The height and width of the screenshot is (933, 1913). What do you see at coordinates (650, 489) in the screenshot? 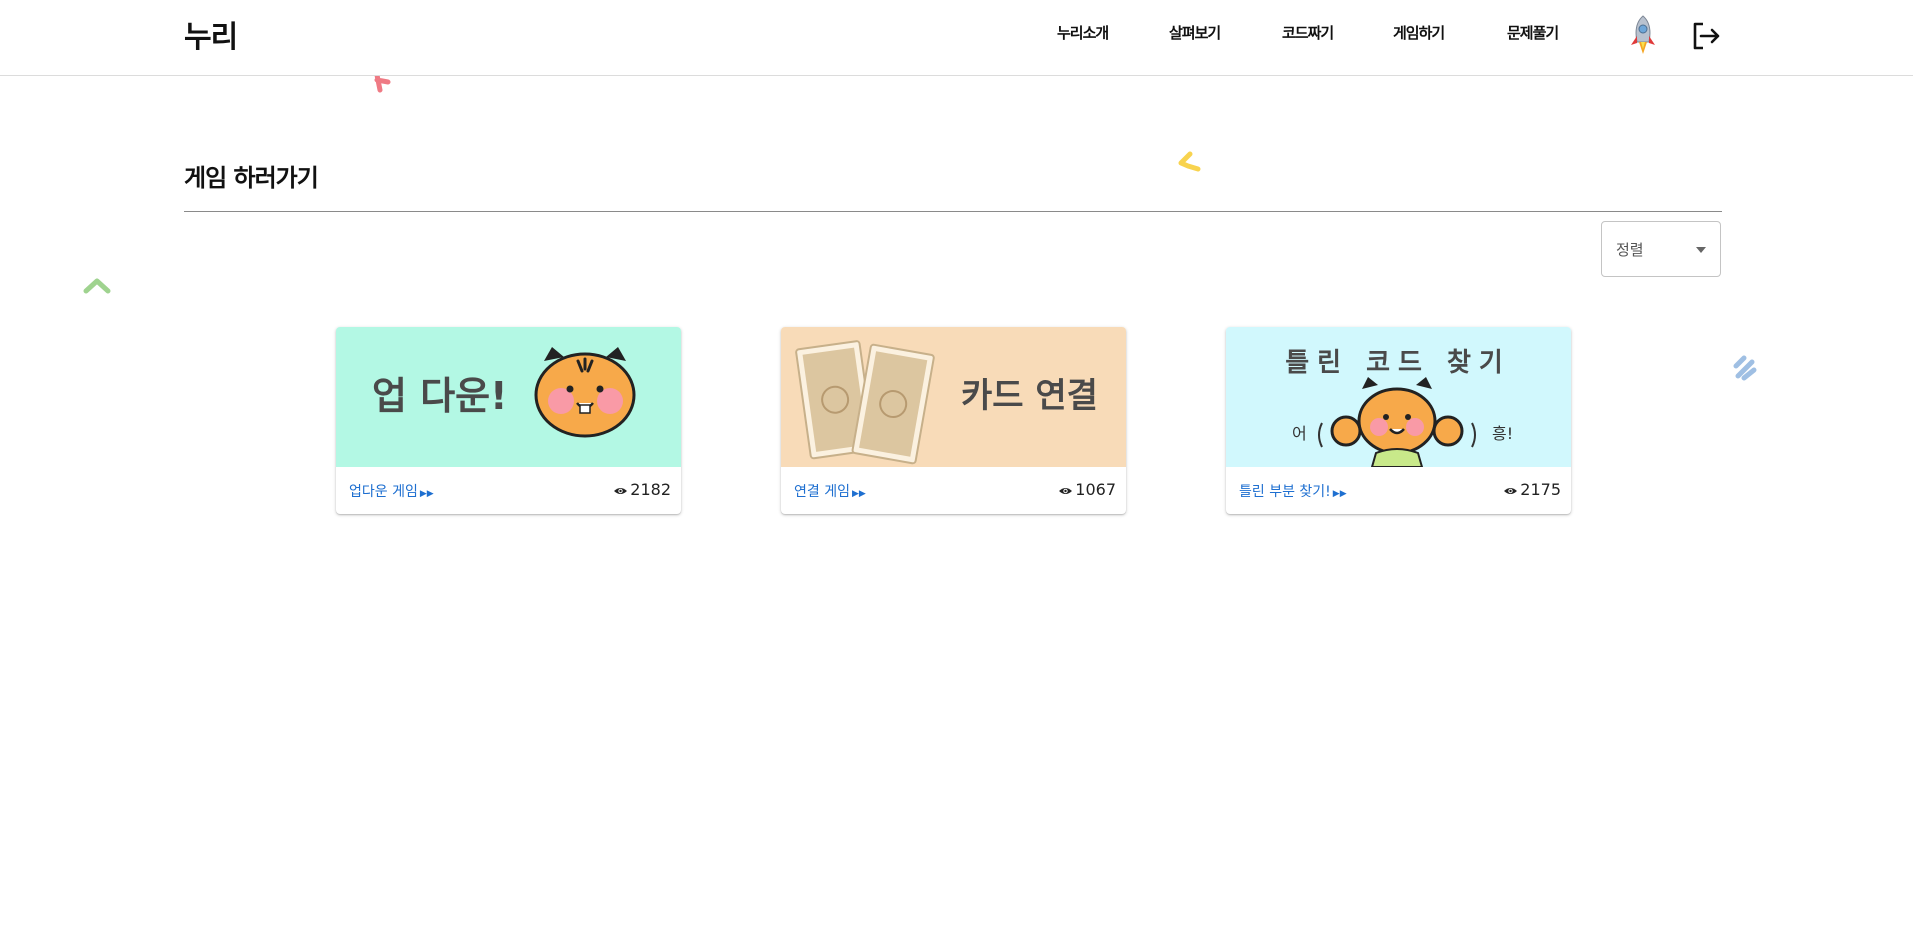
I see `view-count-value: 2182` at bounding box center [650, 489].